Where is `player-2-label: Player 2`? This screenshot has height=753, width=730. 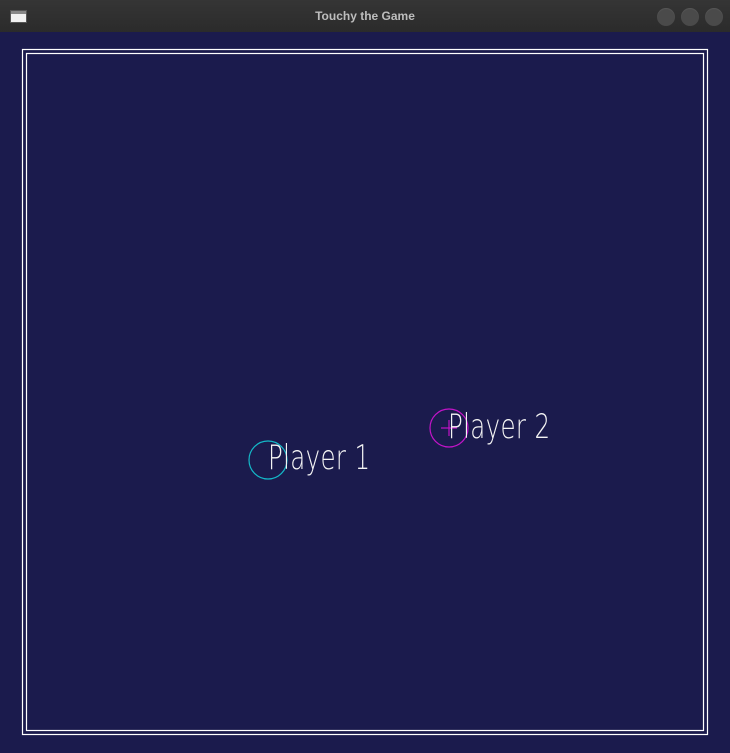 player-2-label: Player 2 is located at coordinates (499, 427).